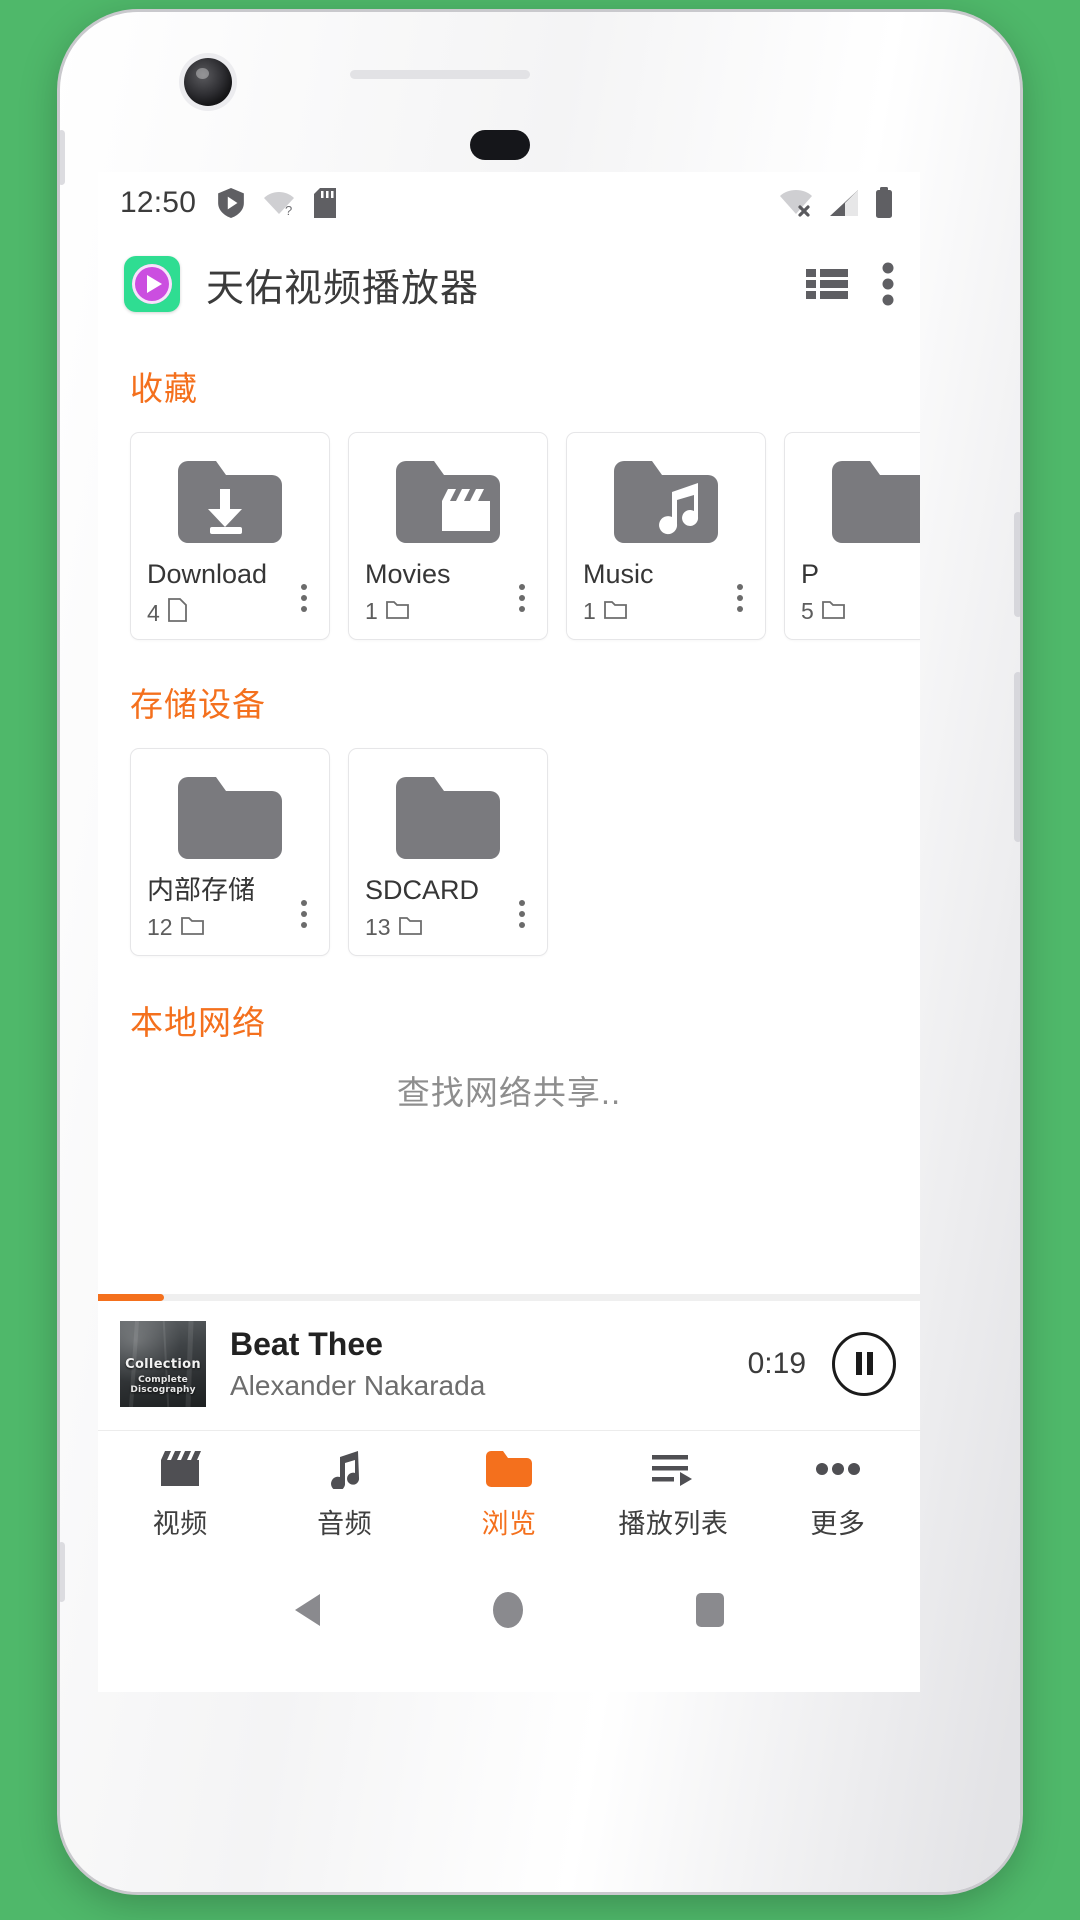  Describe the element at coordinates (709, 1610) in the screenshot. I see `recents-square-icon` at that location.